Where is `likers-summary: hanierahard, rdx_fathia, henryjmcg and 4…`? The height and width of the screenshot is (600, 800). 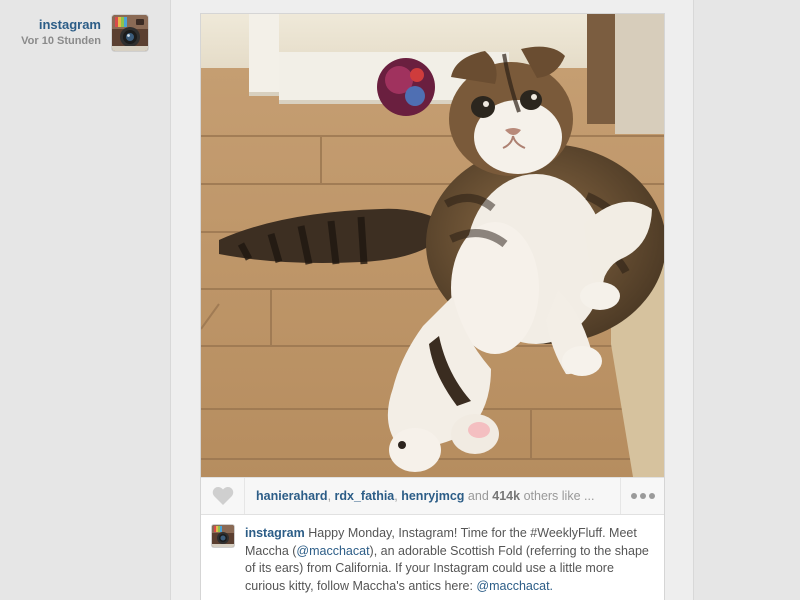 likers-summary: hanierahard, rdx_fathia, henryjmcg and 4… is located at coordinates (432, 496).